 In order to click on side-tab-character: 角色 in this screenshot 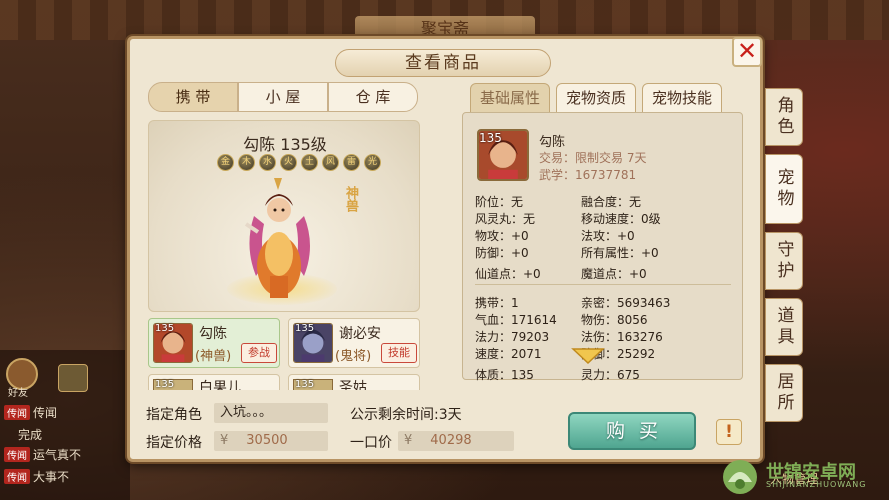, I will do `click(784, 117)`.